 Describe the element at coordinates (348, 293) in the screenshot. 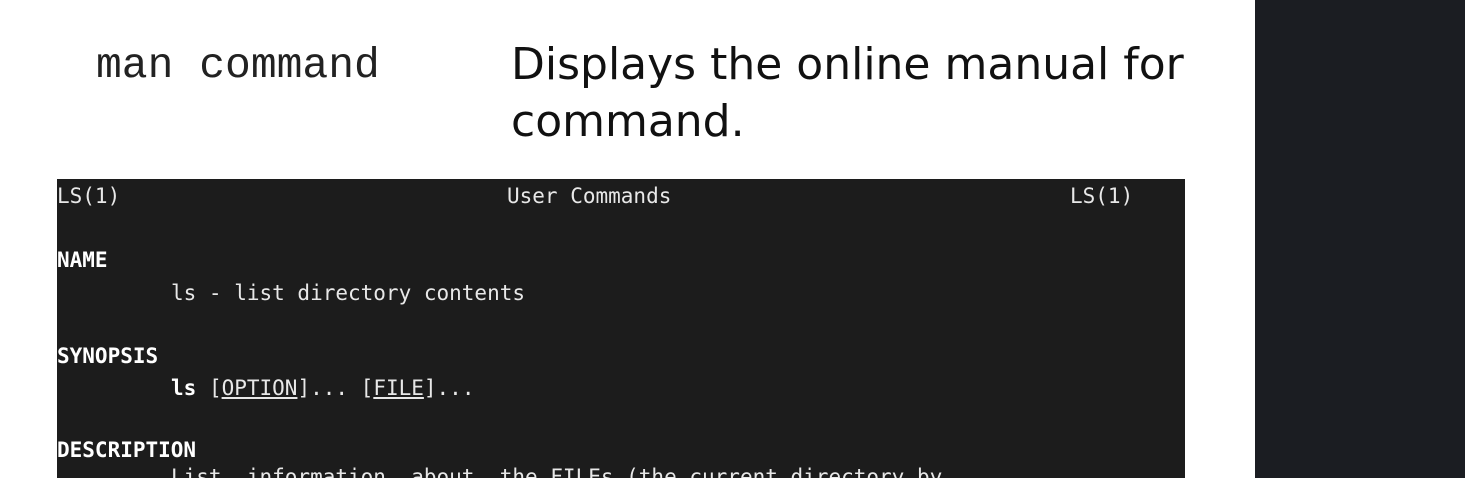

I see `section-name-body: ls - list directory contents` at that location.